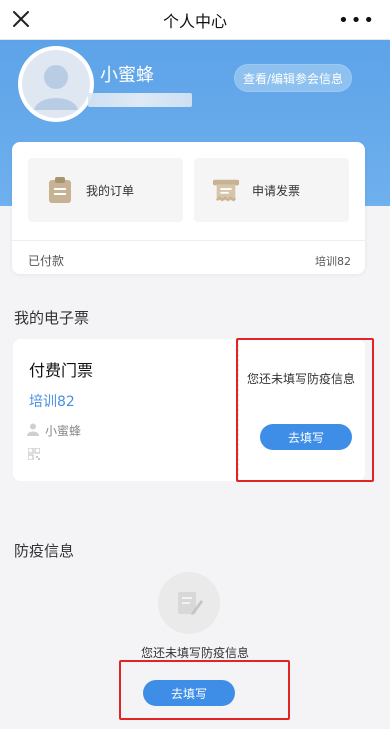  What do you see at coordinates (52, 401) in the screenshot?
I see `ticket-event-name: 培训82` at bounding box center [52, 401].